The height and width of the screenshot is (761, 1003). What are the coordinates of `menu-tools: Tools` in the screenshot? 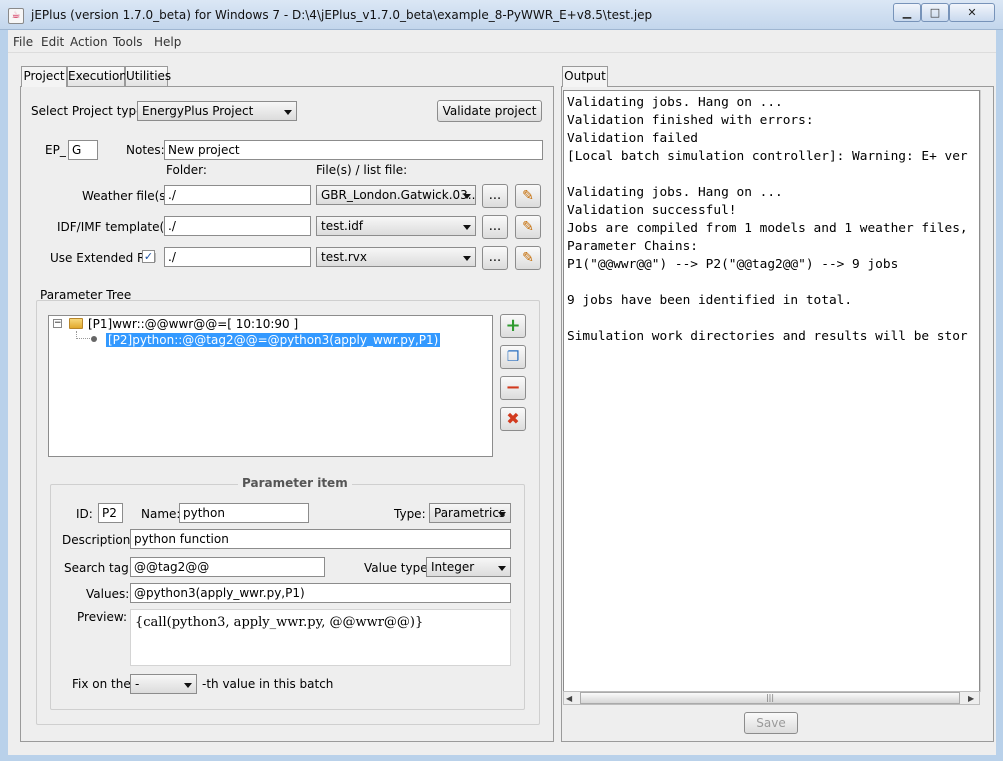 It's located at (128, 42).